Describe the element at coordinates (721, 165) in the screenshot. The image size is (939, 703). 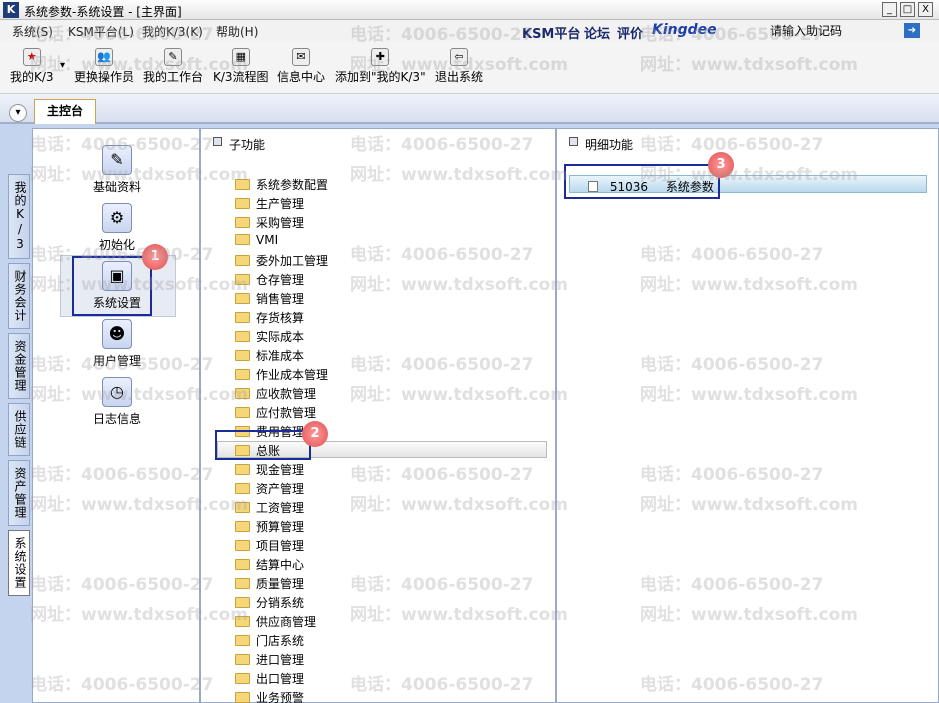
I see `annotation-badge-3: 3` at that location.